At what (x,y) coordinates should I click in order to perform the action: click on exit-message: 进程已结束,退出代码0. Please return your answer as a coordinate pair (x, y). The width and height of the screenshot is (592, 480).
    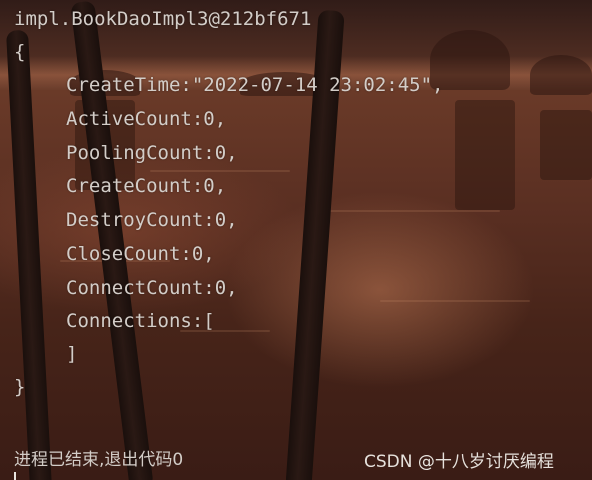
    Looking at the image, I should click on (99, 460).